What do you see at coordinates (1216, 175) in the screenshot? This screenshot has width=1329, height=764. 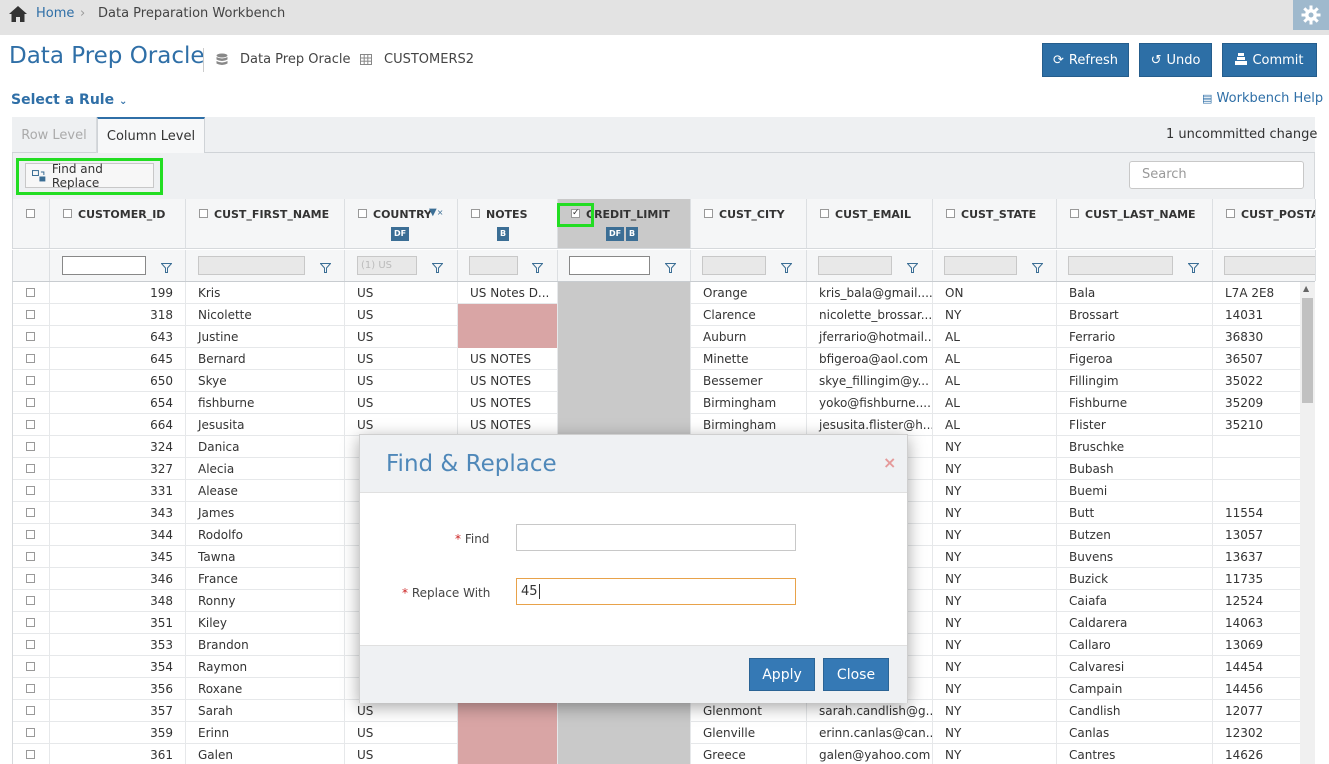 I see `search-input: Search` at bounding box center [1216, 175].